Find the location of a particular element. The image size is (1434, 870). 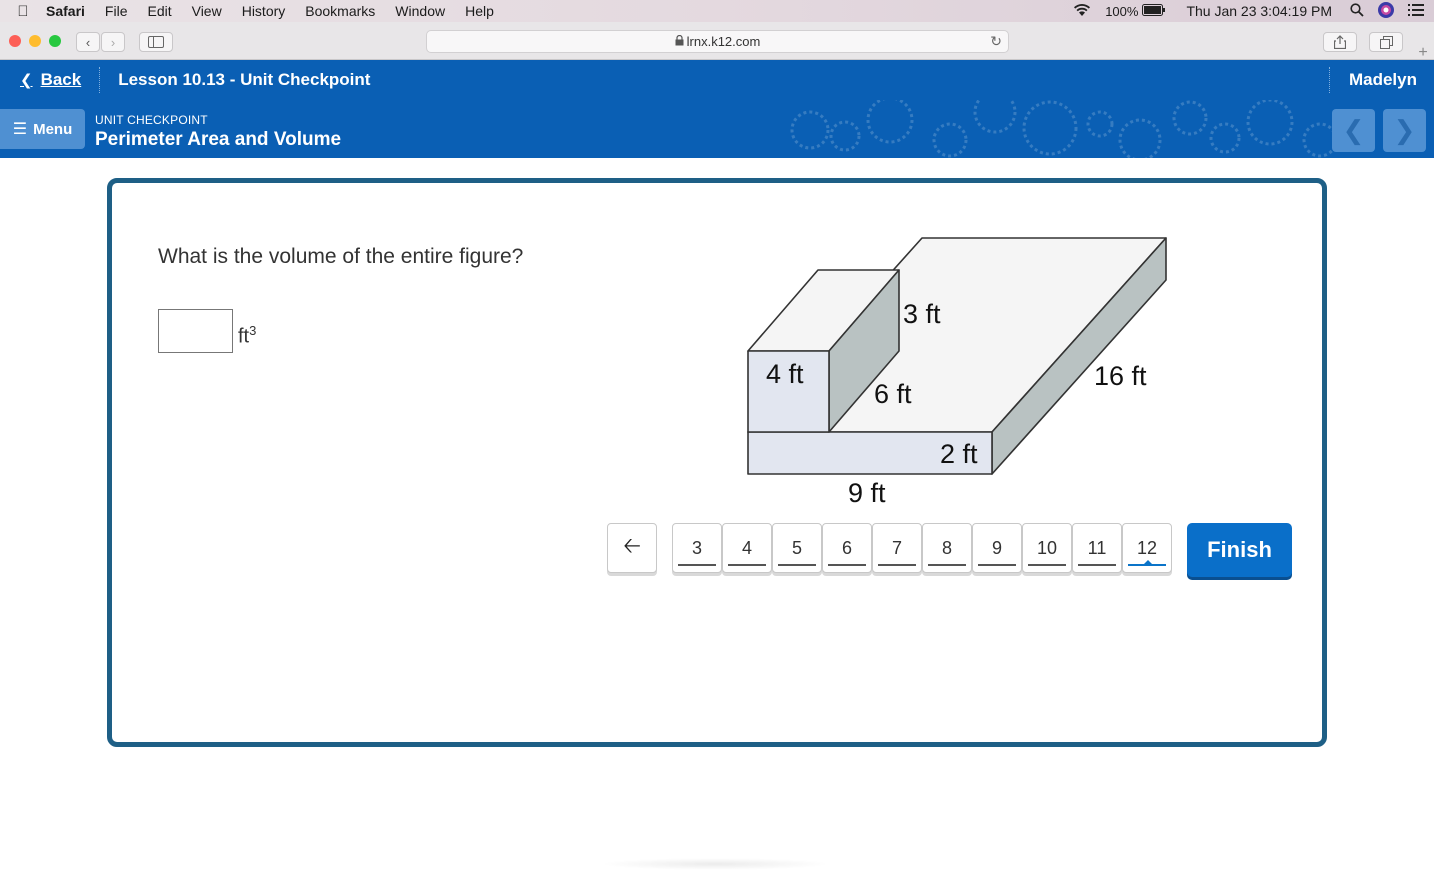

header-pattern is located at coordinates (1064, 129).